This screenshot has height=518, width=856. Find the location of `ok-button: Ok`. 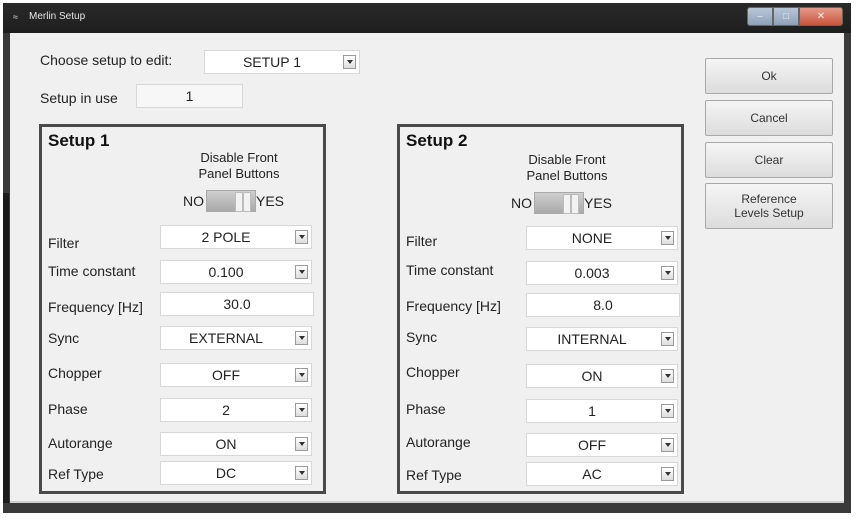

ok-button: Ok is located at coordinates (769, 76).